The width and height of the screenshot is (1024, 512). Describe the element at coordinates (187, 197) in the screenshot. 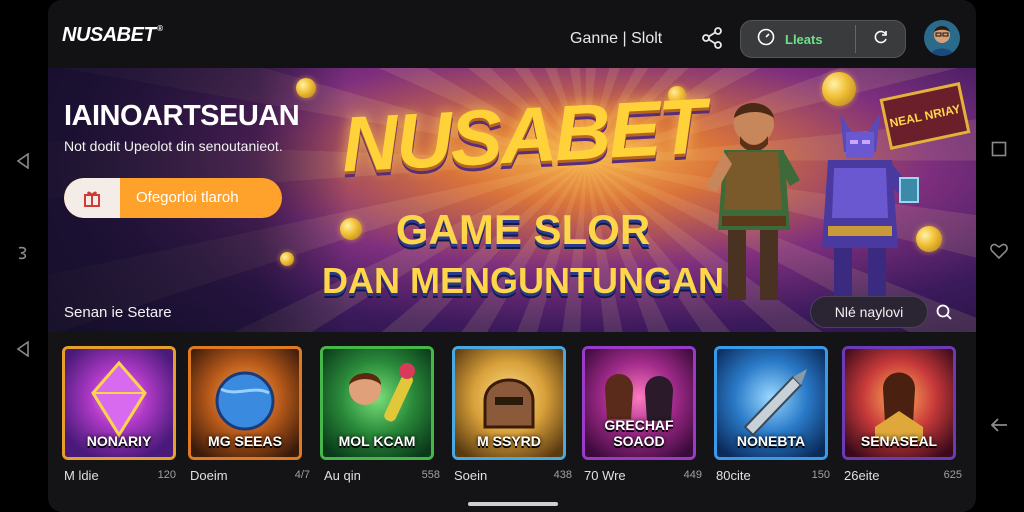

I see `cta-label: Ofegorloi tlaroh` at that location.